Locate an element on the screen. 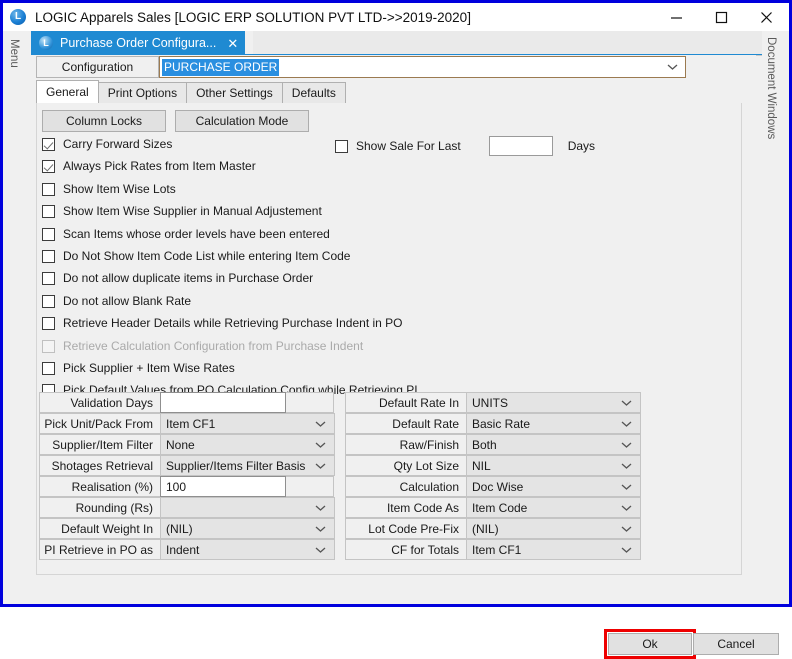  field-row-right: Calculation Doc Wise is located at coordinates (493, 486).